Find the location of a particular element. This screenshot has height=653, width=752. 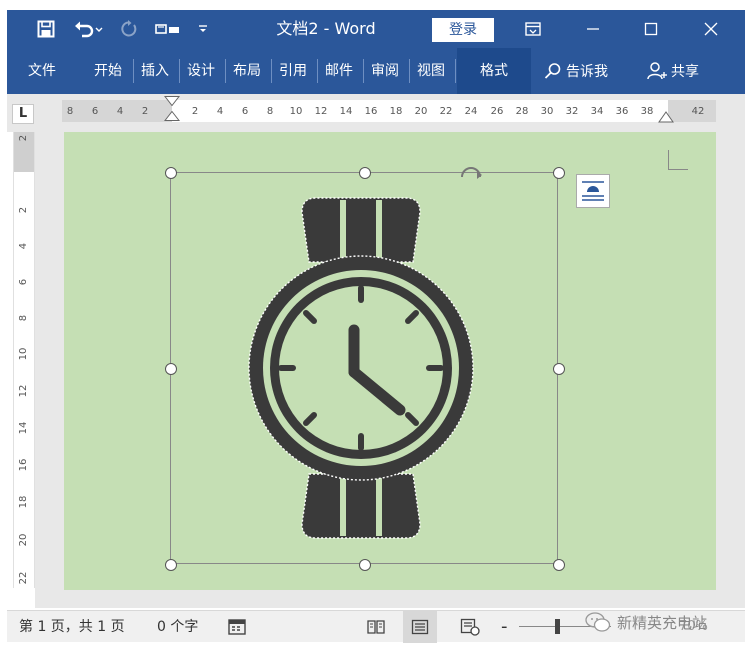

zoom-out-button: - is located at coordinates (504, 627).